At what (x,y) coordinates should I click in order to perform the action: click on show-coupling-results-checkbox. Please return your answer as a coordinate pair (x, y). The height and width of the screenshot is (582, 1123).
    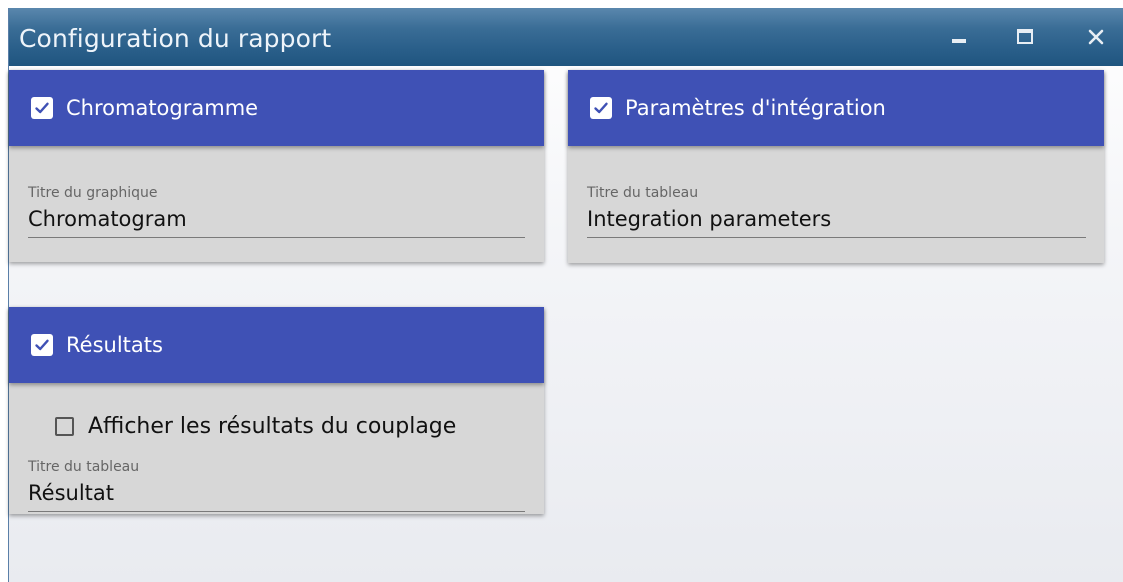
    Looking at the image, I should click on (64, 426).